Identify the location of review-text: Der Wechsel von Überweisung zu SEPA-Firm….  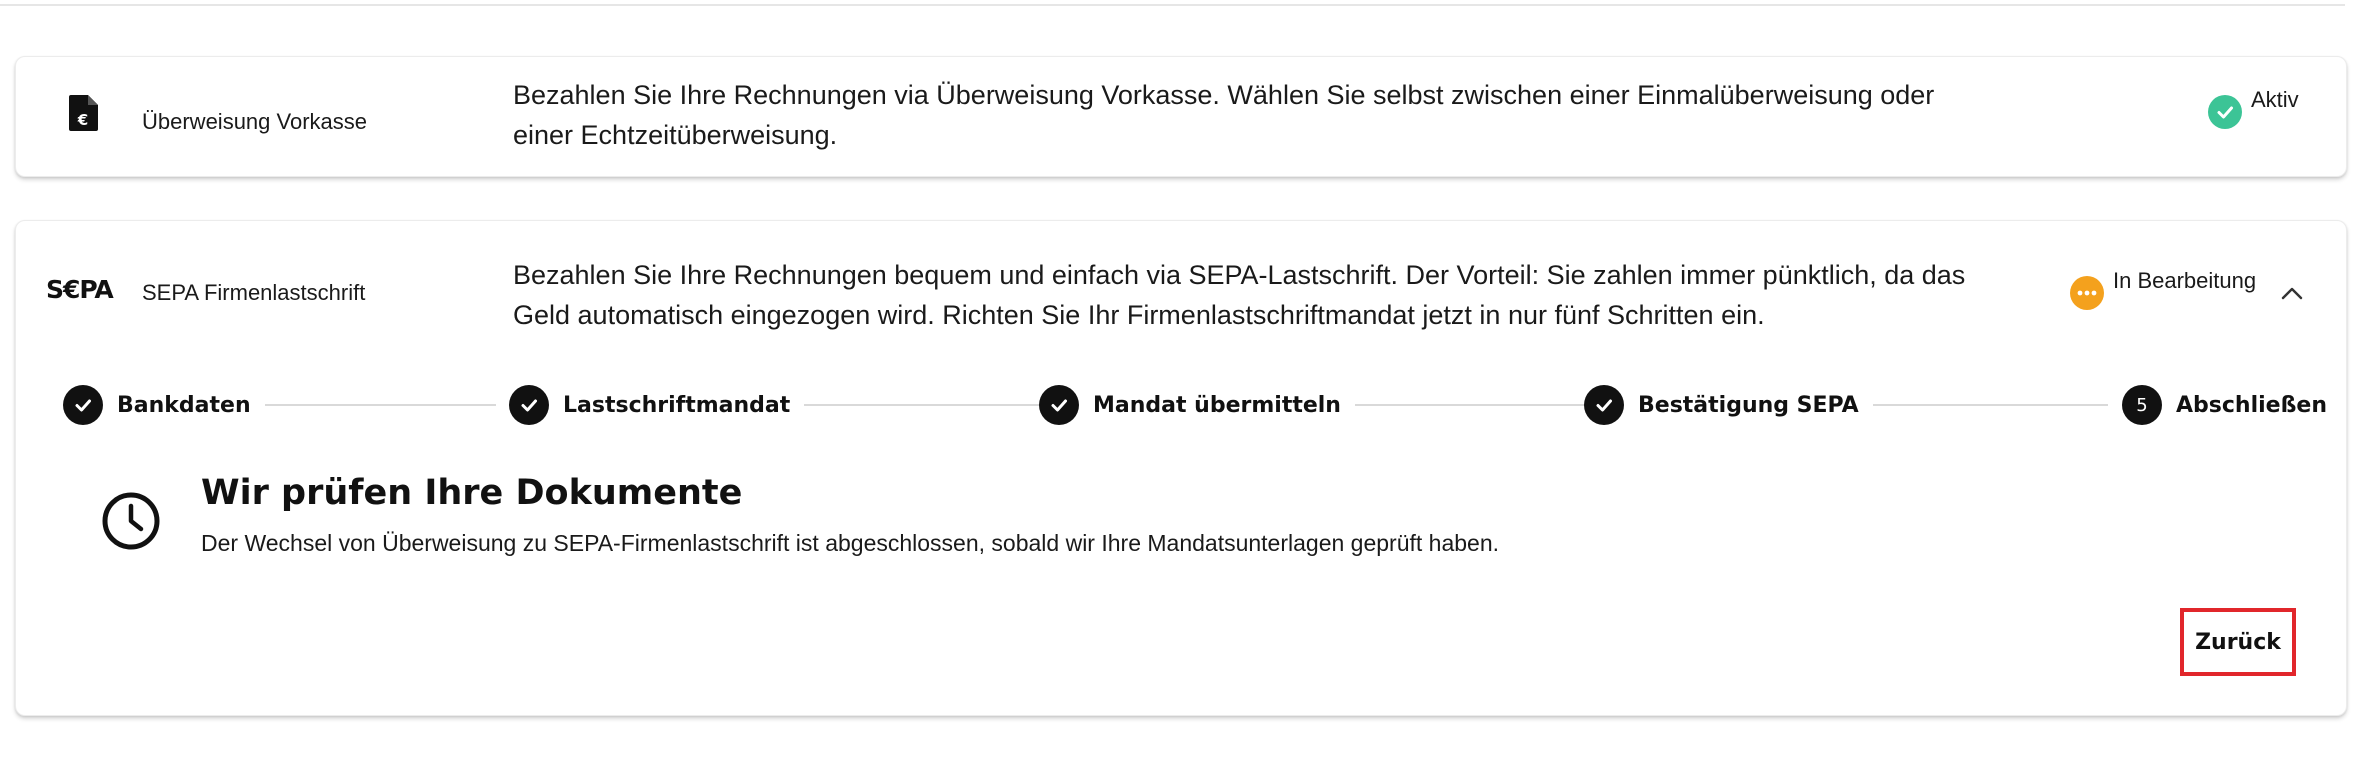
(850, 543).